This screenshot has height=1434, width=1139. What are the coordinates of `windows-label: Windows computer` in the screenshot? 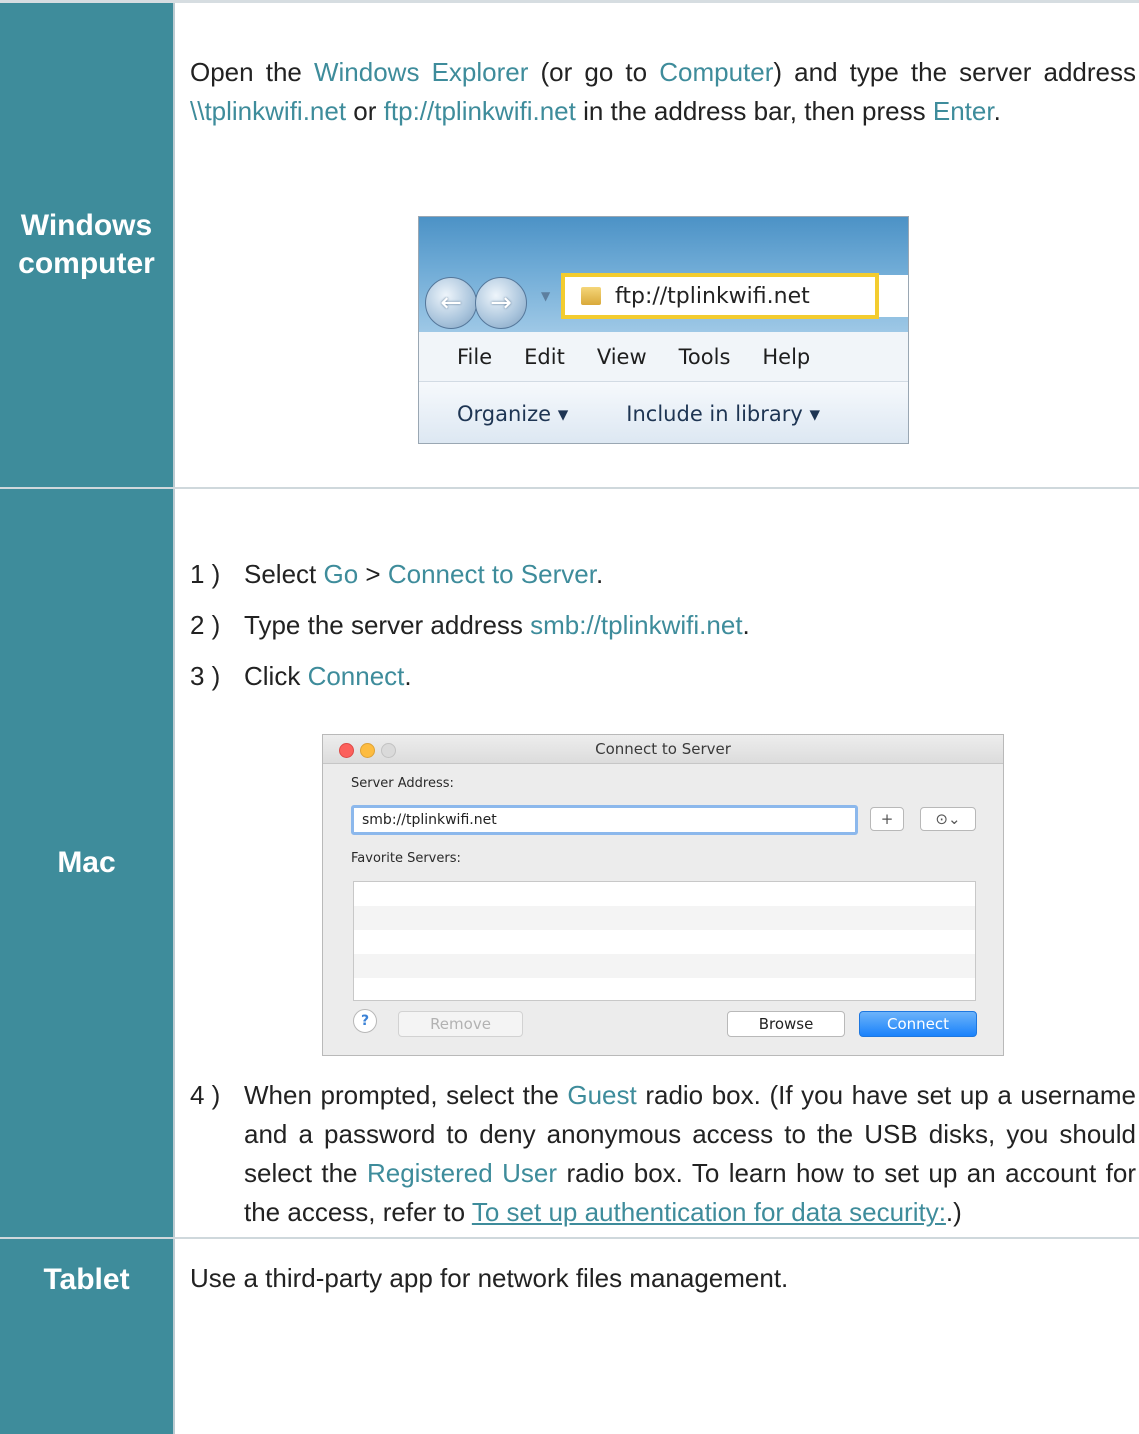 It's located at (87, 245).